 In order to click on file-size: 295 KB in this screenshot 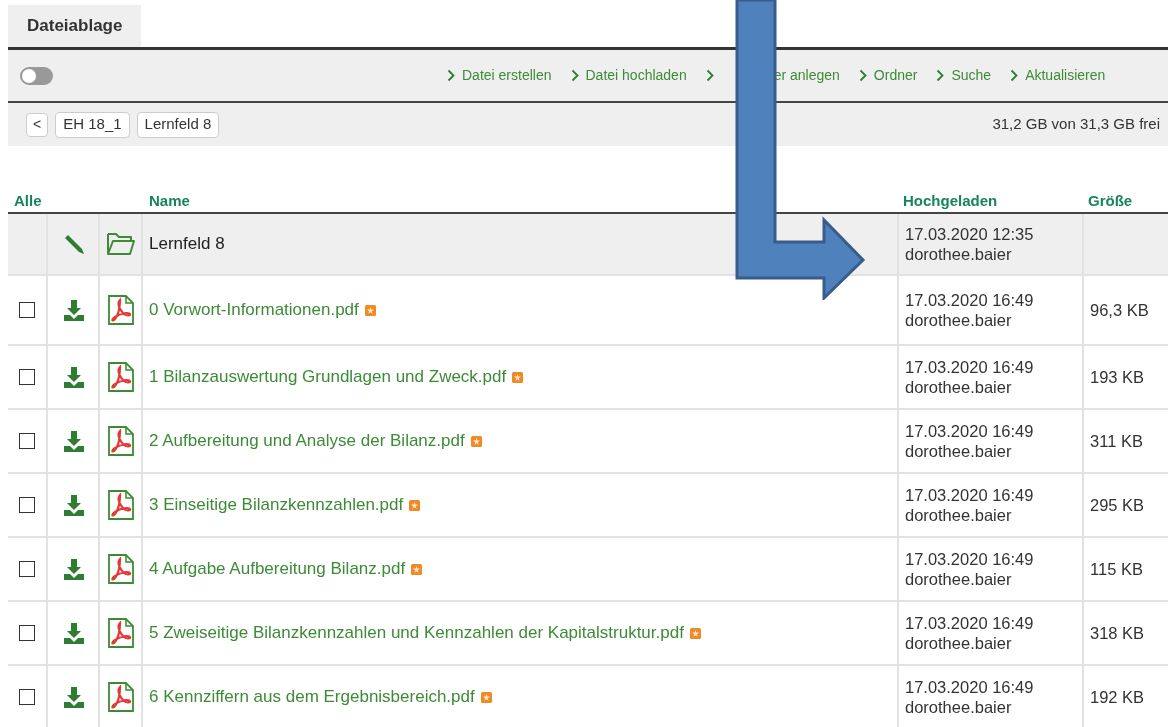, I will do `click(1117, 505)`.